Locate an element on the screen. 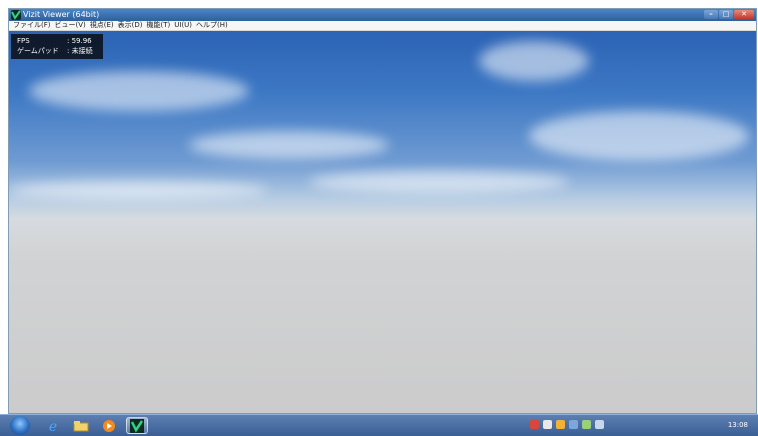  gamepad-label: ゲームパッド is located at coordinates (38, 51).